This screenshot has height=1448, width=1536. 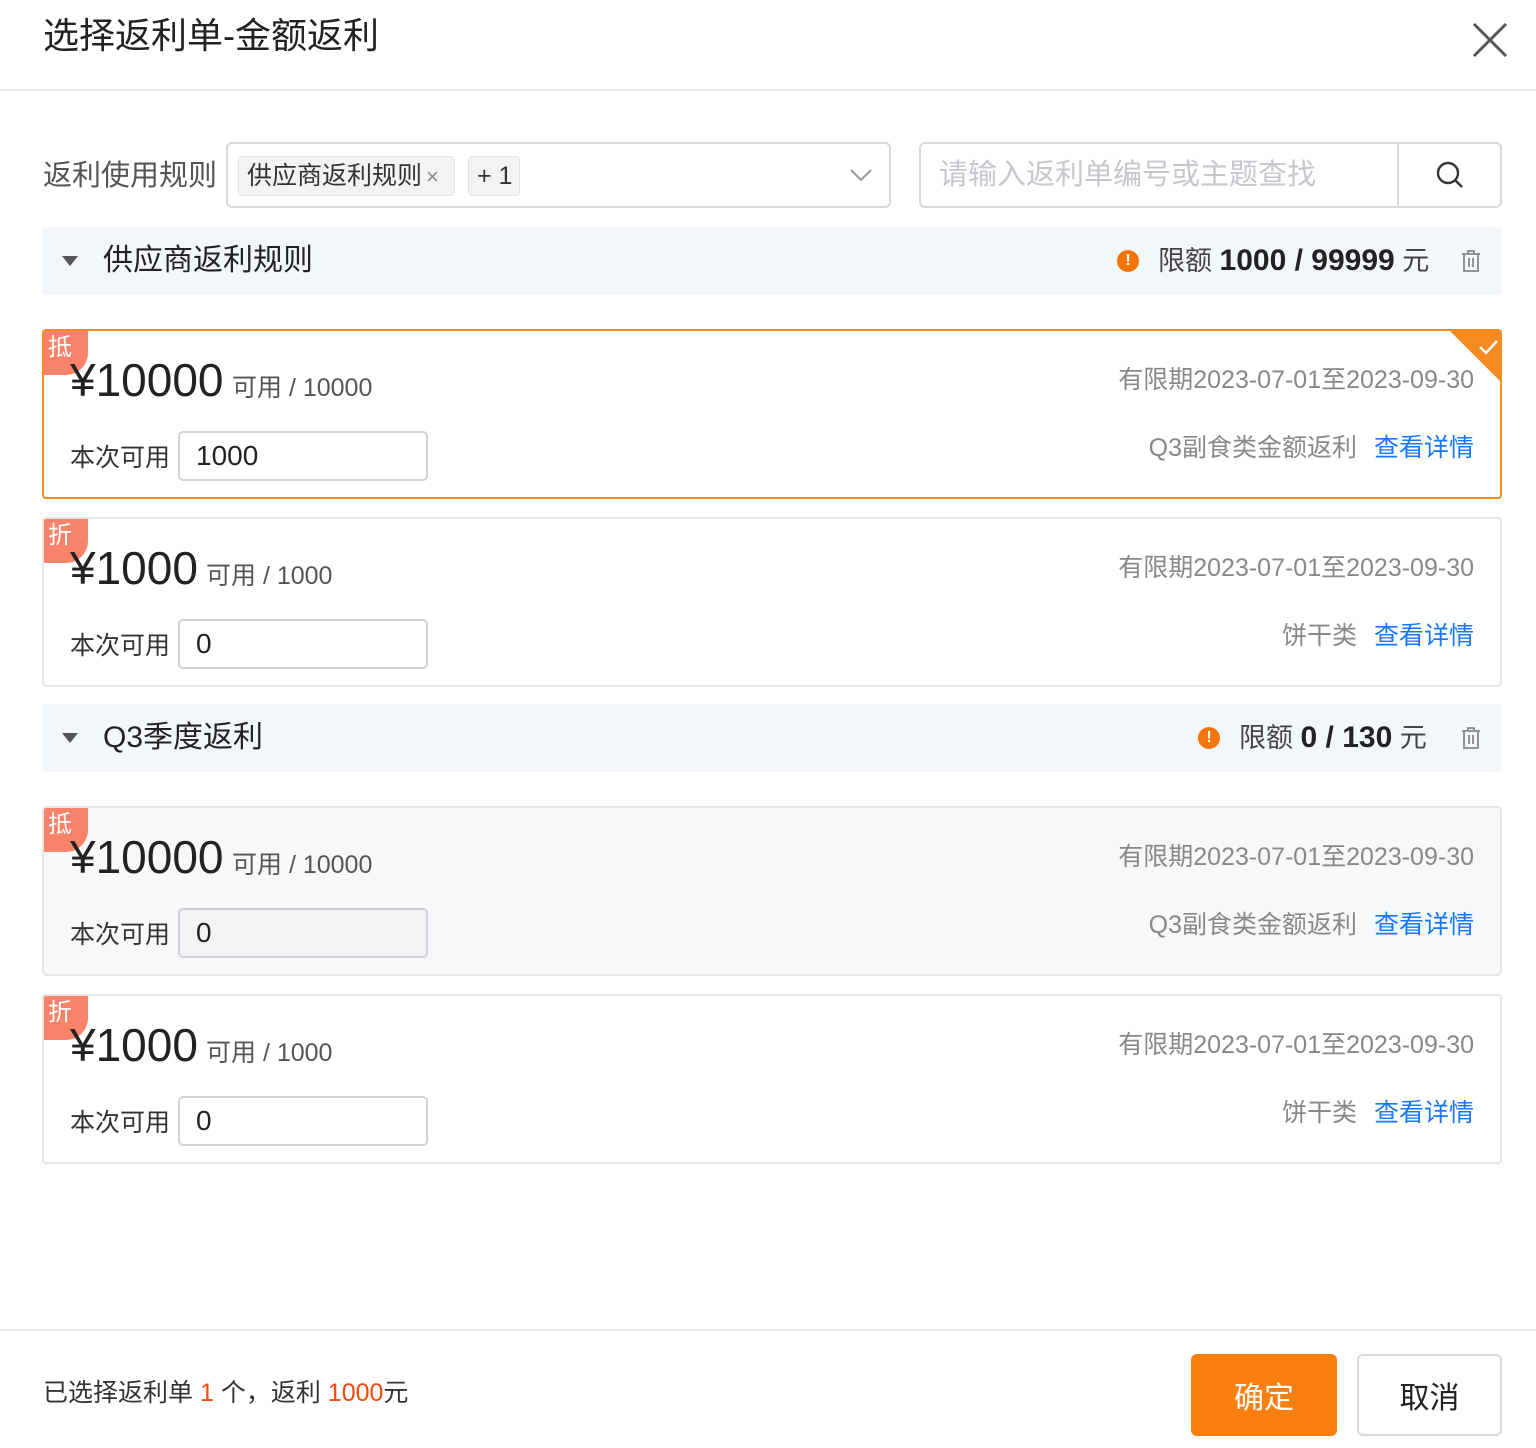 I want to click on rule-group-header: 供应商返利规则 ! 限额 1000 / 99999 元, so click(x=772, y=261).